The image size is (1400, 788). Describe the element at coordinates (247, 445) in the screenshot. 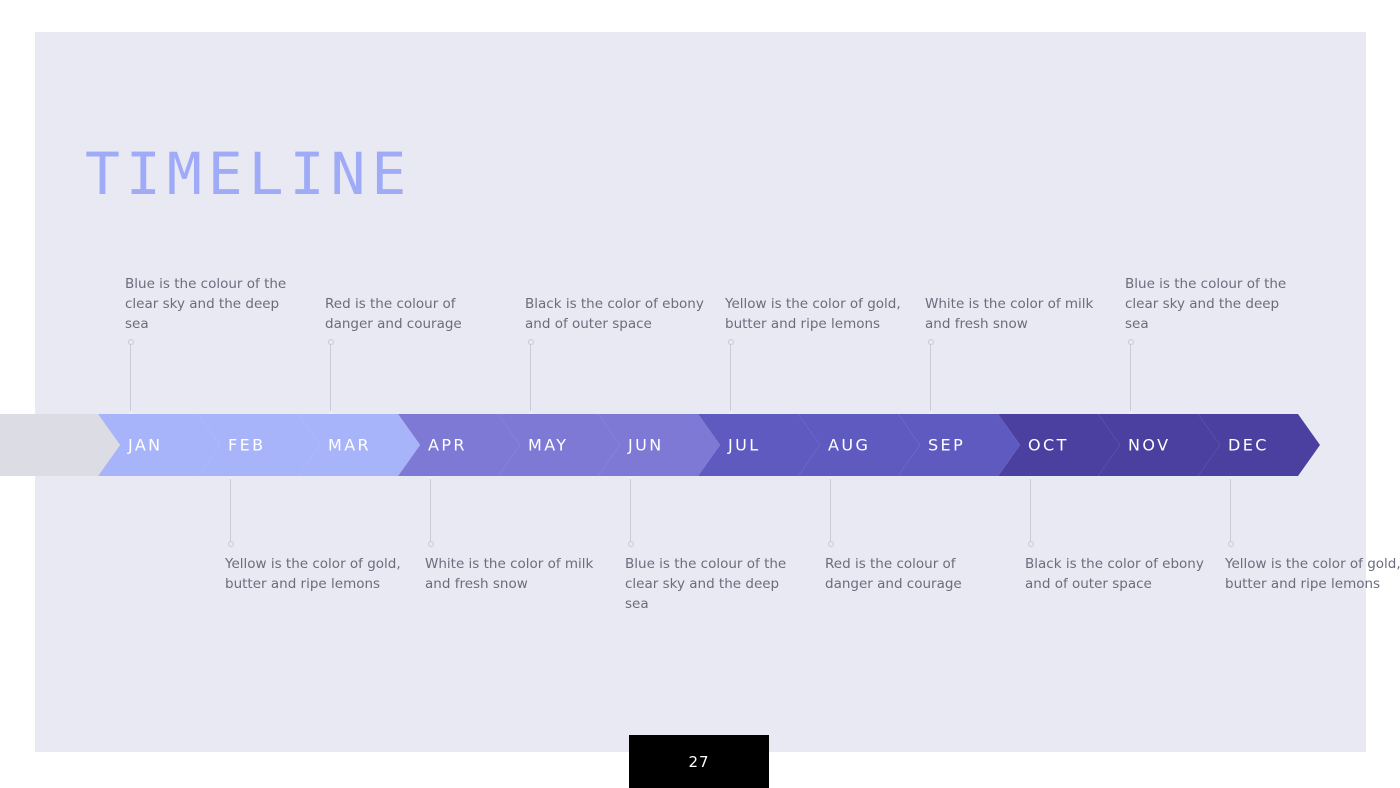

I see `timeline-segment-label: FEB` at that location.